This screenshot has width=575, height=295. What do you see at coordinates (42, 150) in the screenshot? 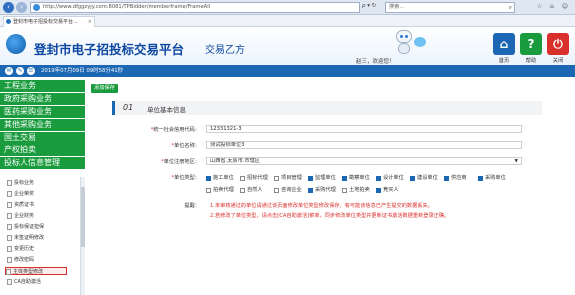
I see `menu-item-property-auction: 产权拍卖` at bounding box center [42, 150].